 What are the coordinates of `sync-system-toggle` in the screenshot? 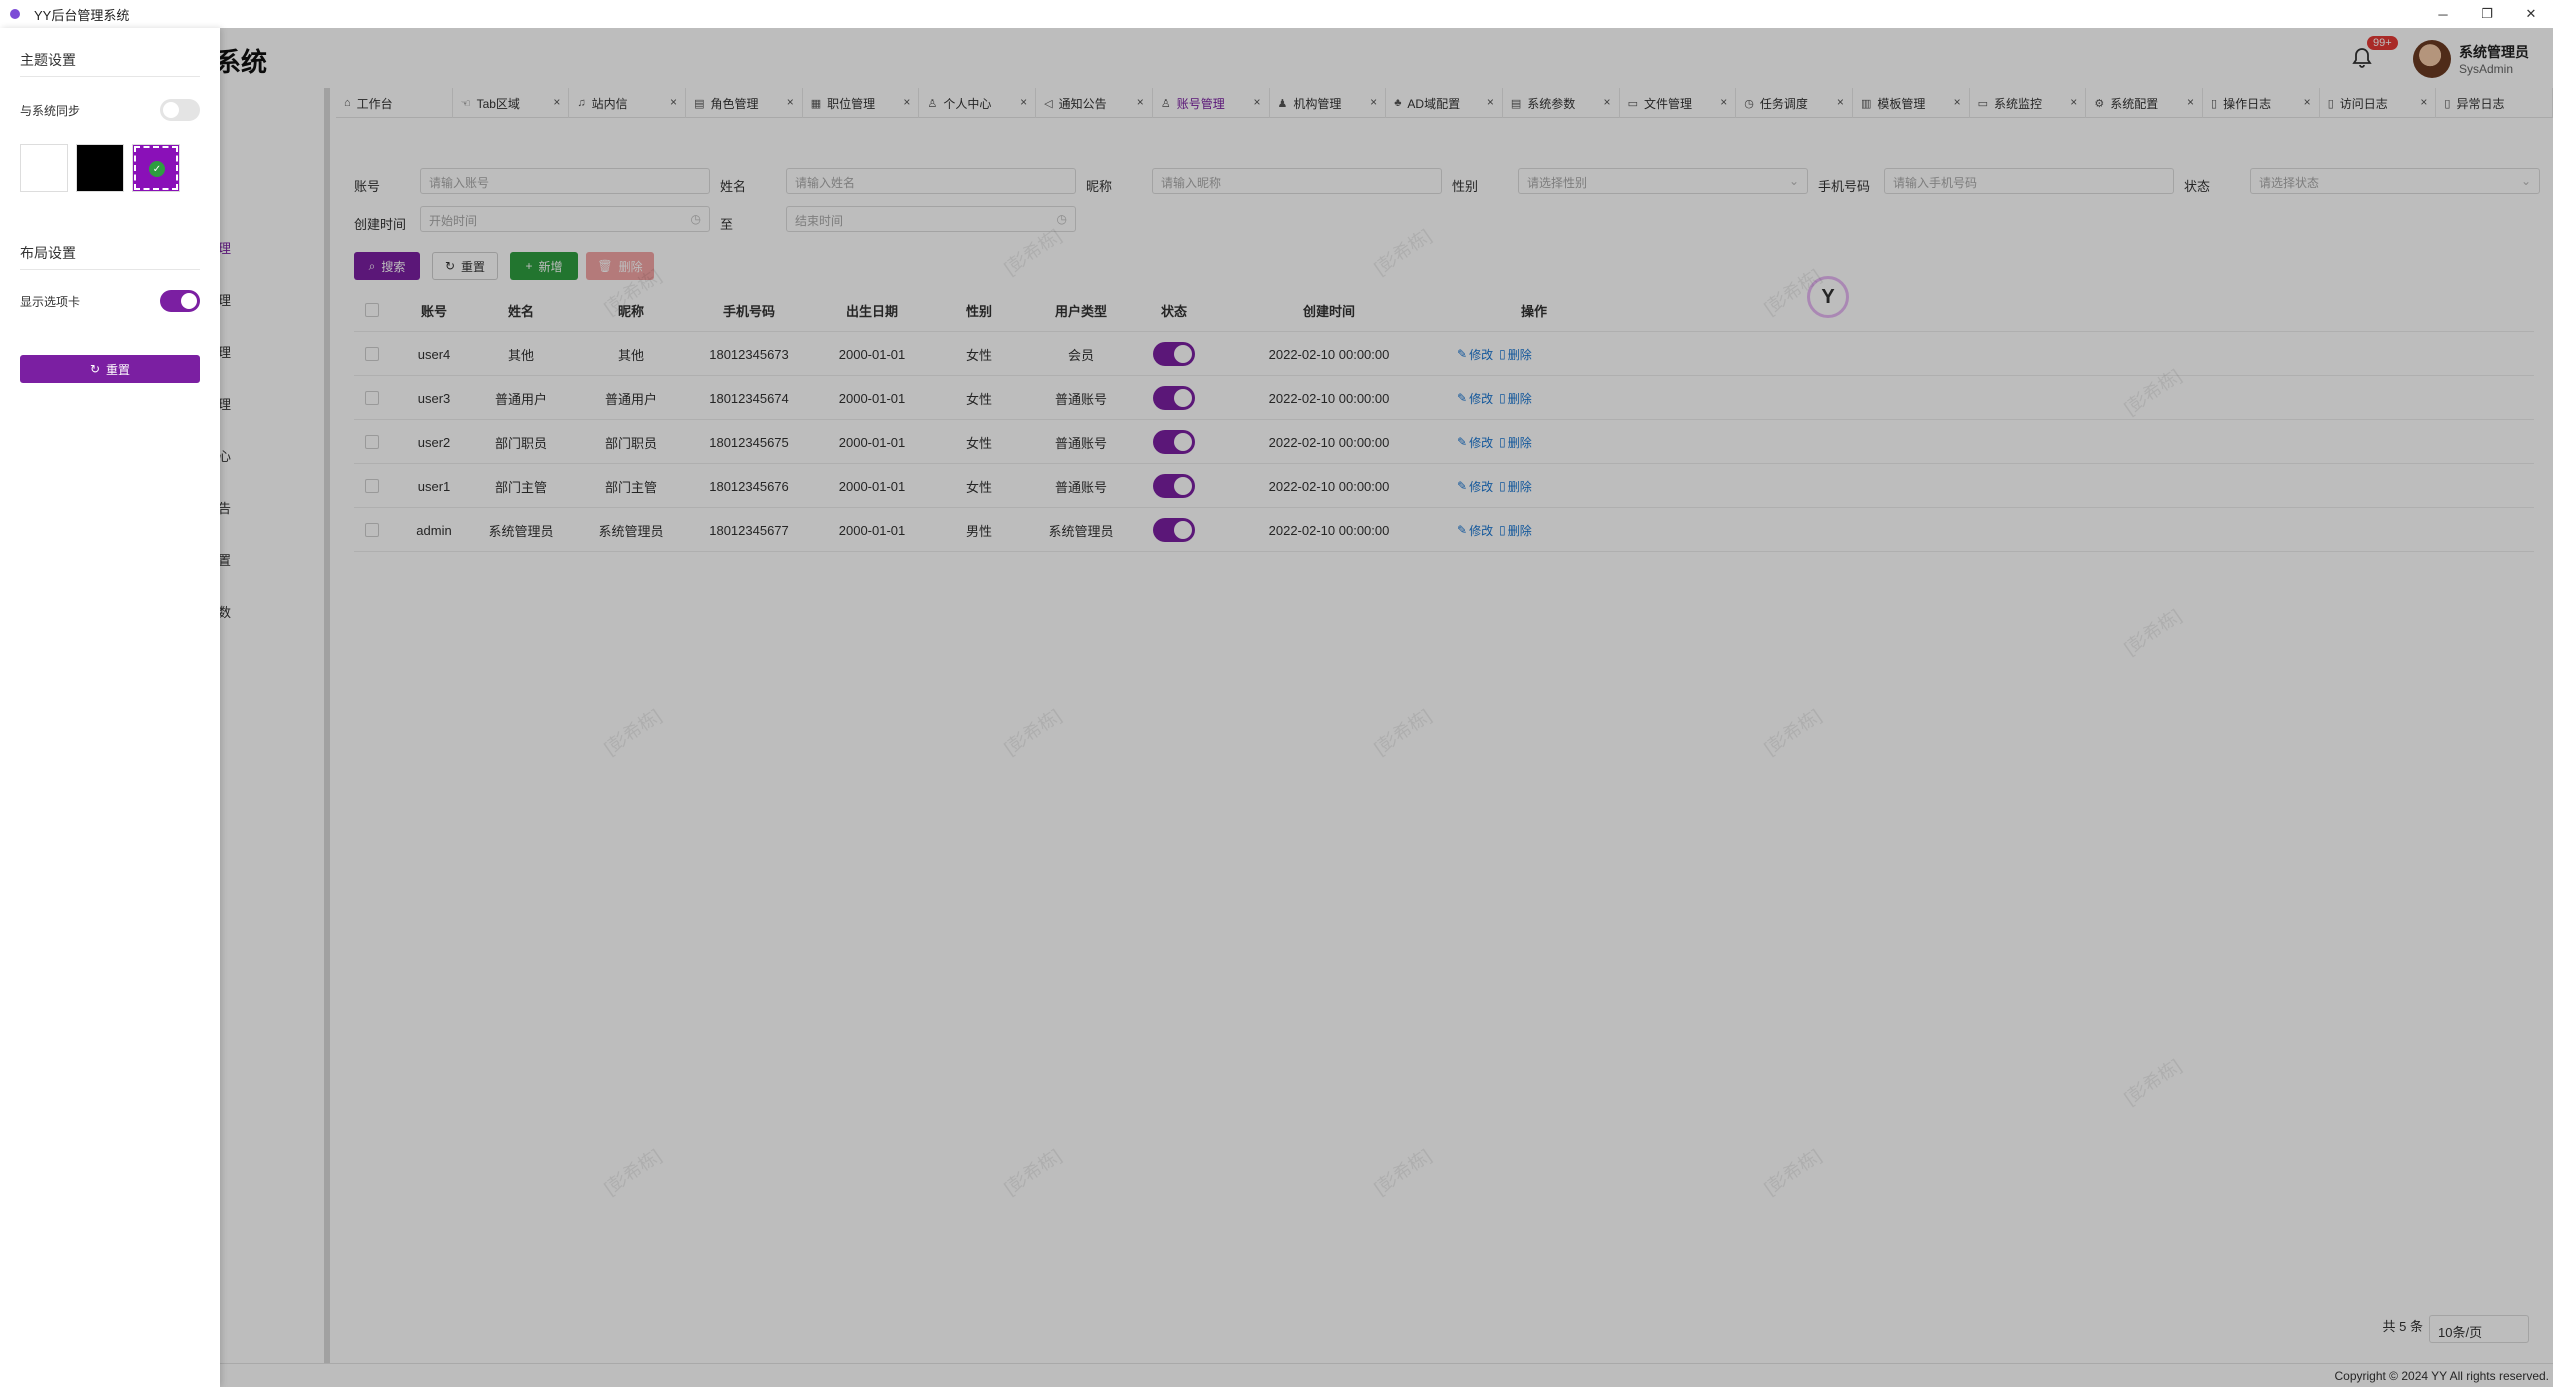 It's located at (180, 110).